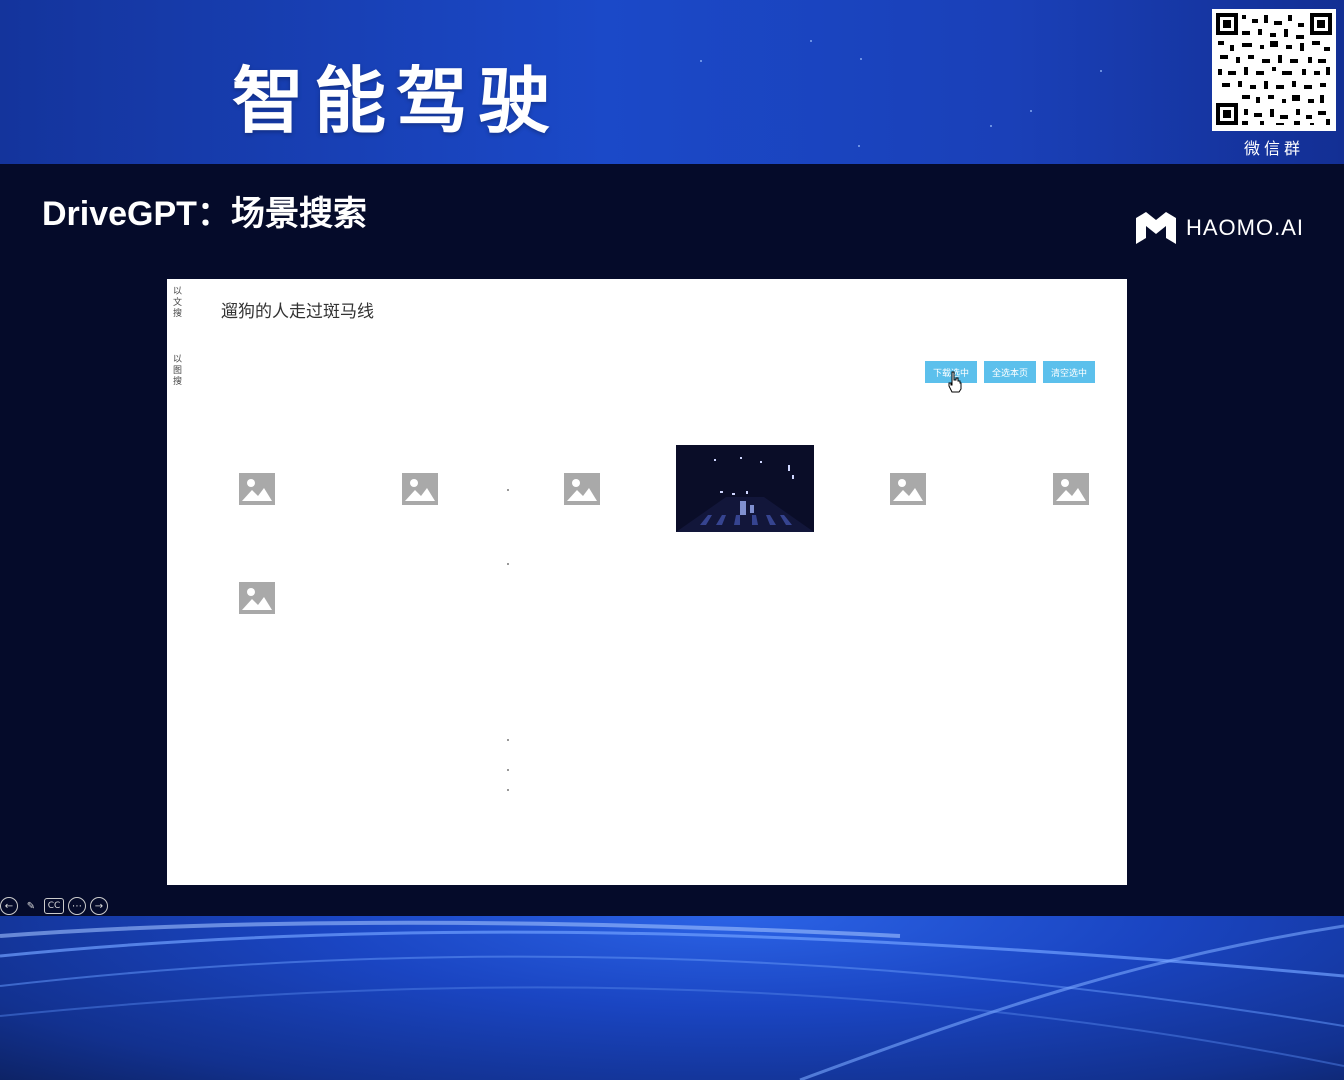  Describe the element at coordinates (180, 303) in the screenshot. I see `tab-text-search: 以文搜` at that location.